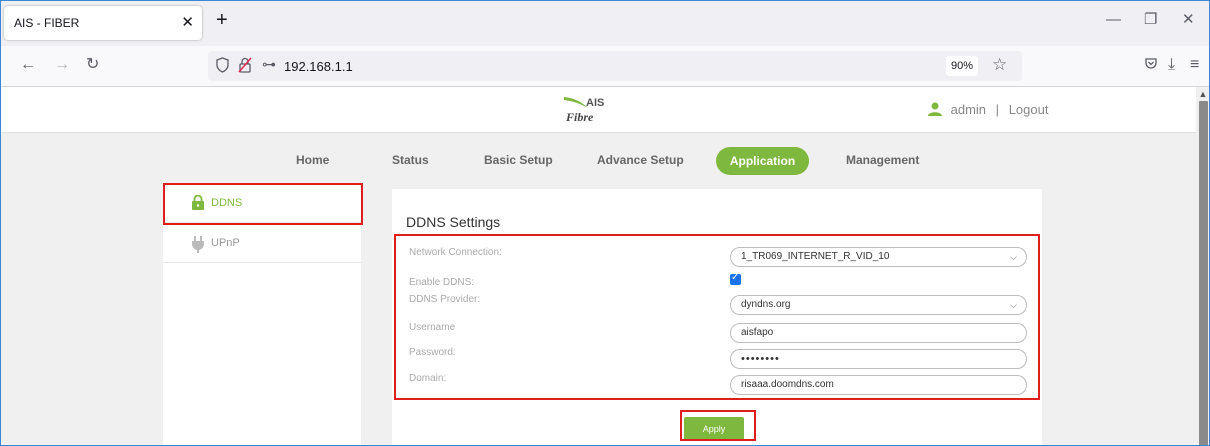  I want to click on downloads-icon: ⤓, so click(1171, 65).